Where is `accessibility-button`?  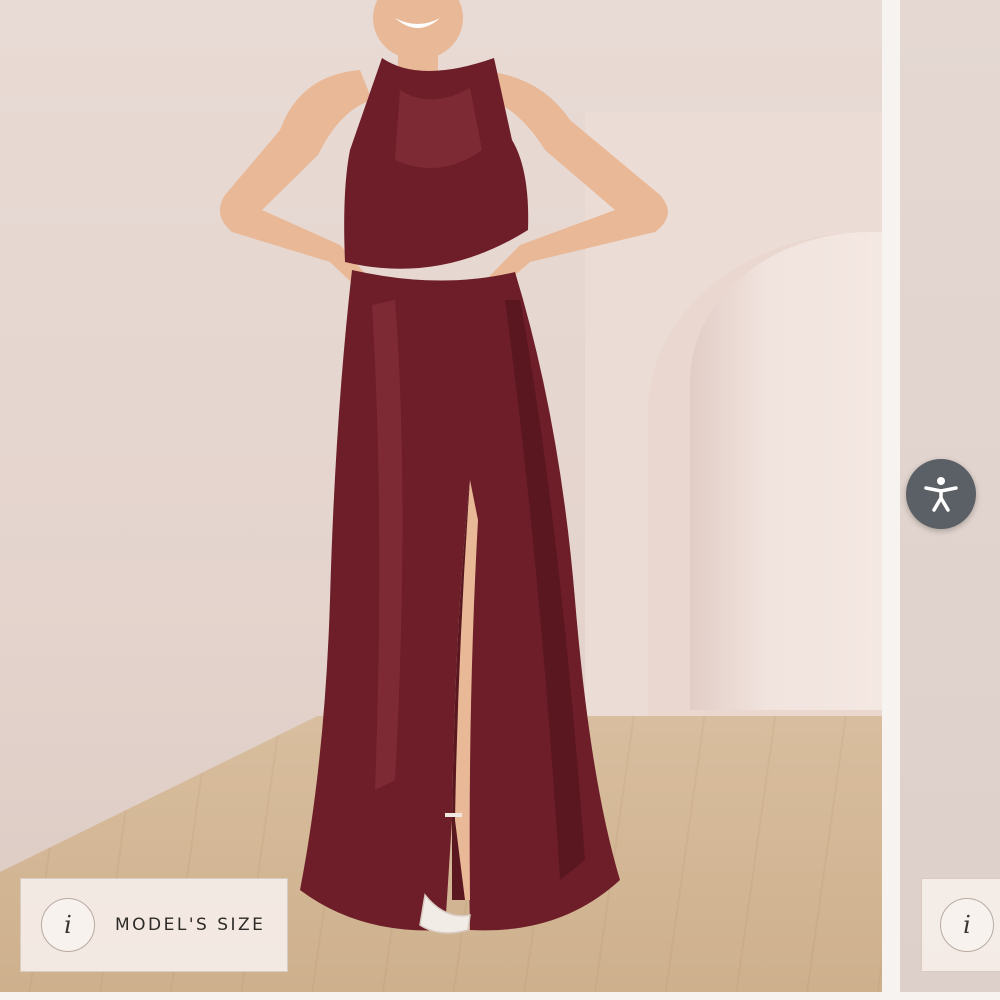 accessibility-button is located at coordinates (941, 494).